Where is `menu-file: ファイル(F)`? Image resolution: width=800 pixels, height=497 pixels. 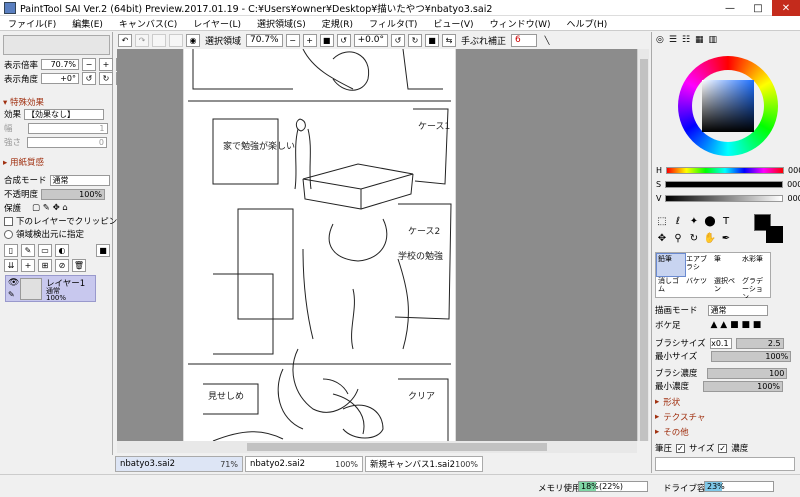
menu-file: ファイル(F) is located at coordinates (32, 23).